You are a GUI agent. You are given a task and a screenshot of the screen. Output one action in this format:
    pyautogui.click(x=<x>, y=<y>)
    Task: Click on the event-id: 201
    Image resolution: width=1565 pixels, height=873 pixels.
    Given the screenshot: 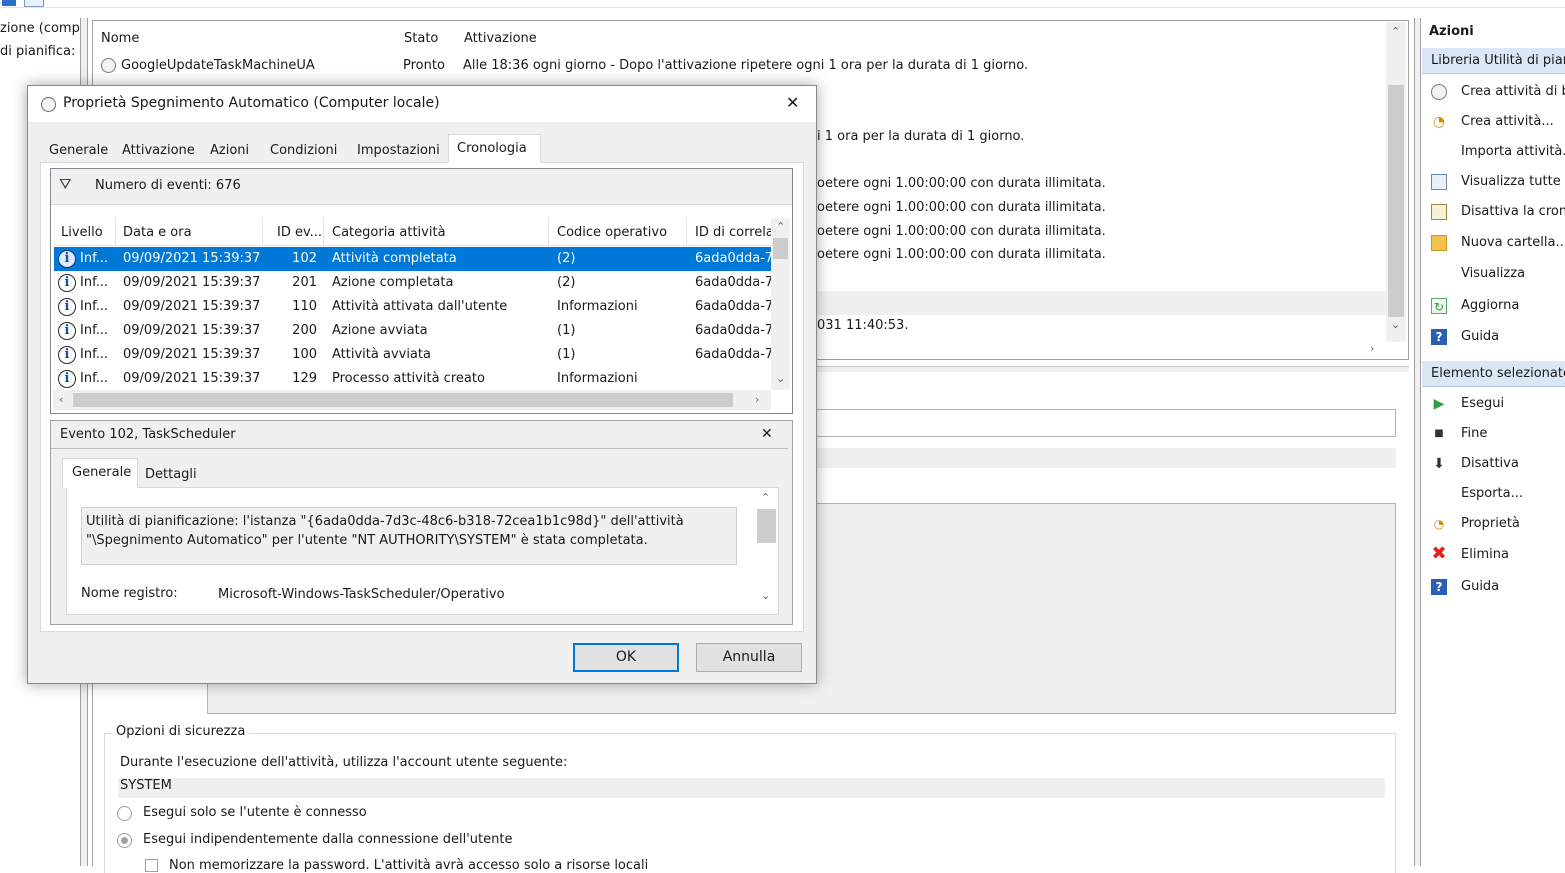 What is the action you would take?
    pyautogui.click(x=304, y=282)
    